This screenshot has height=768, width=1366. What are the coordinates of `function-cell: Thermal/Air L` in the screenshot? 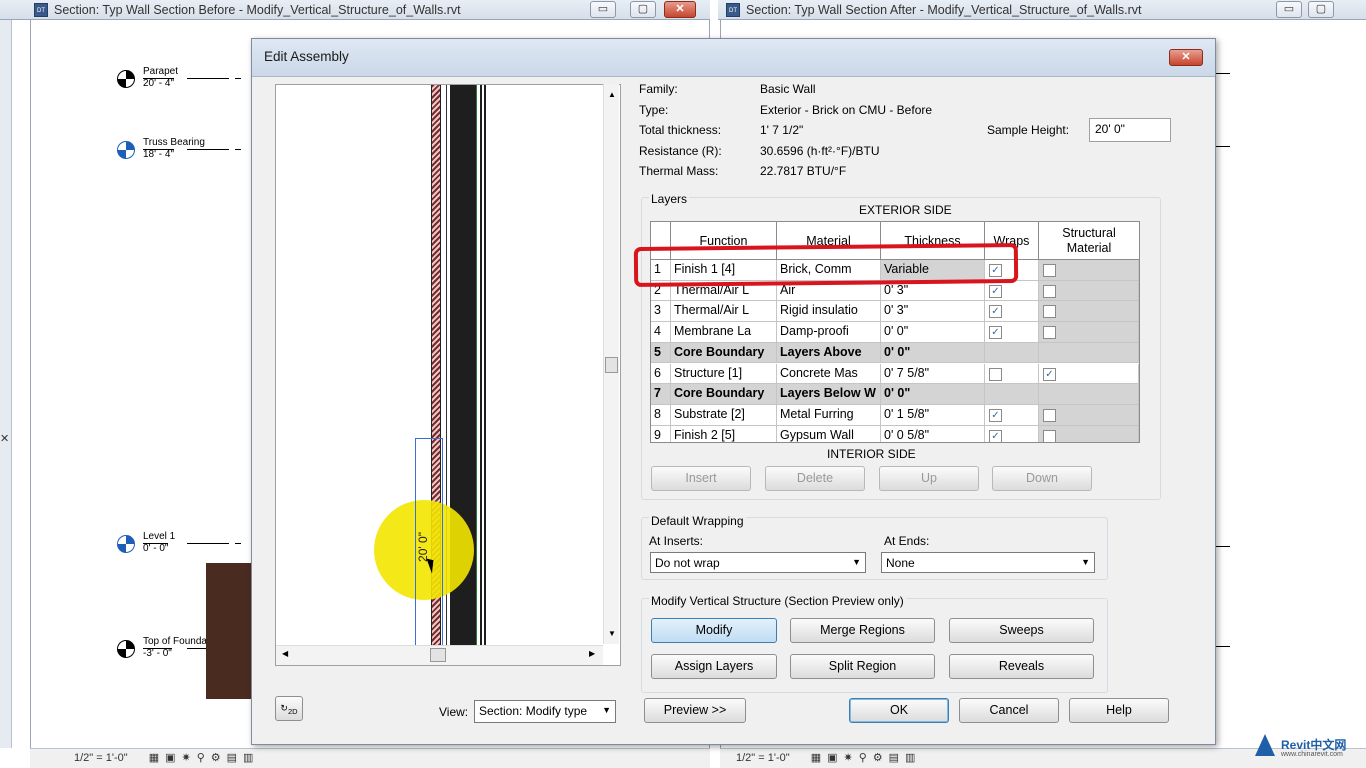 It's located at (724, 312).